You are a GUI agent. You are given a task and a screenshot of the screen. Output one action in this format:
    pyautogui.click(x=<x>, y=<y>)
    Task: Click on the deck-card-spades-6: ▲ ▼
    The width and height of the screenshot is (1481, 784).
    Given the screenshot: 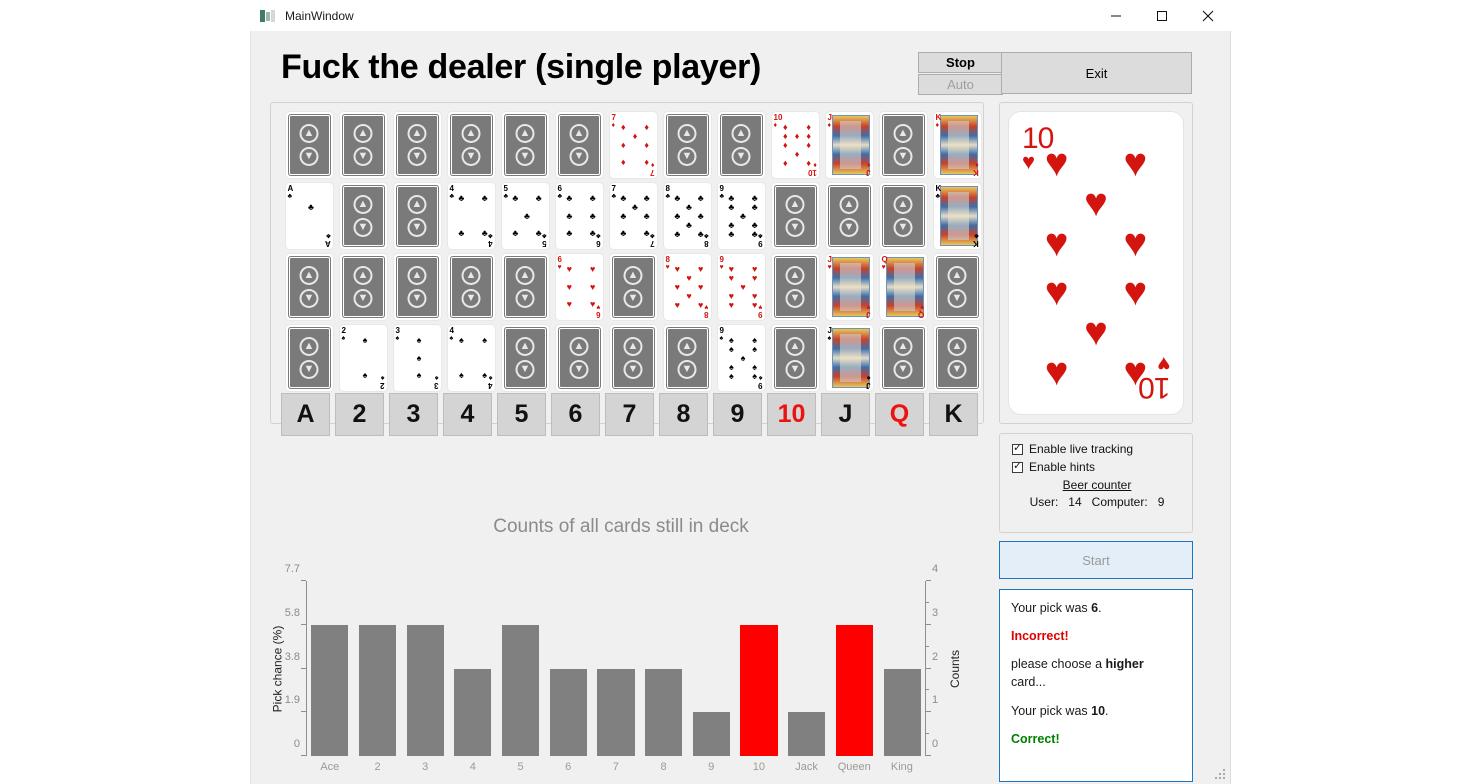 What is the action you would take?
    pyautogui.click(x=579, y=358)
    